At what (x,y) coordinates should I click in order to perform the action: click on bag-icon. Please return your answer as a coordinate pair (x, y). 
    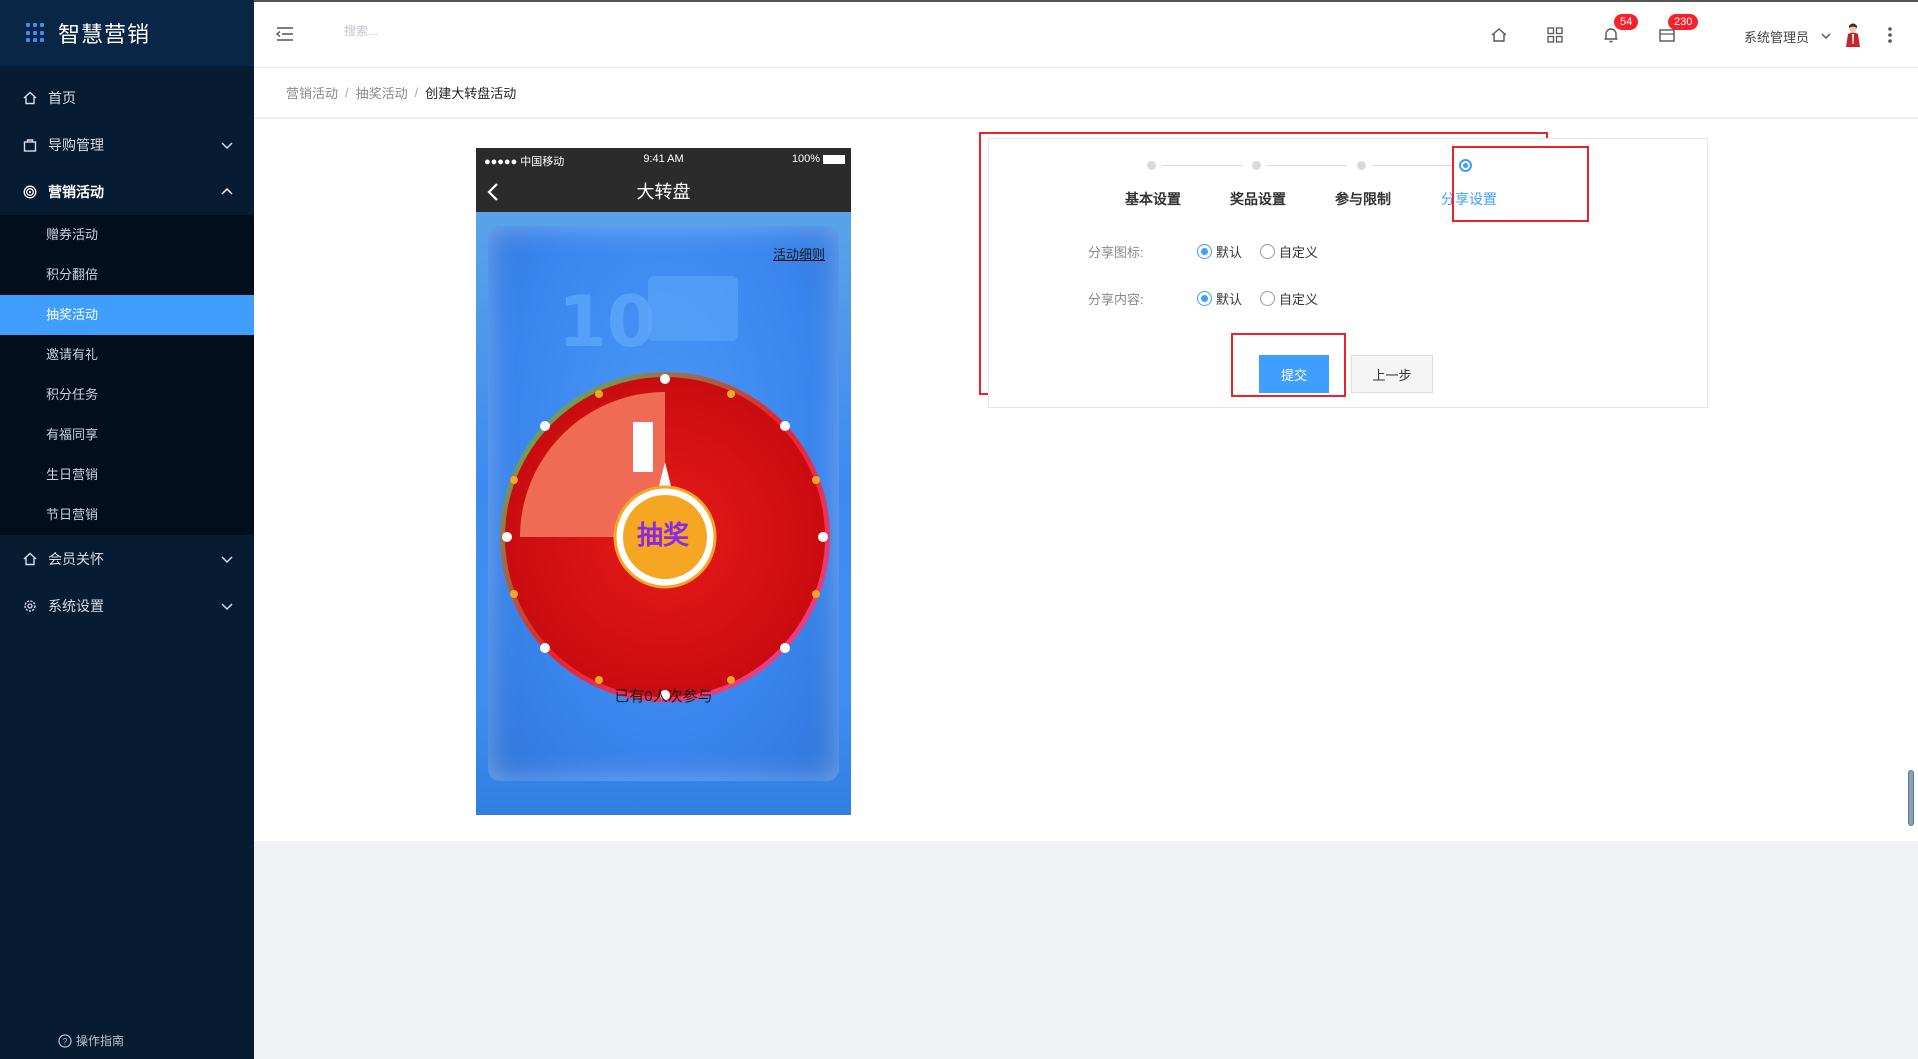
    Looking at the image, I should click on (30, 145).